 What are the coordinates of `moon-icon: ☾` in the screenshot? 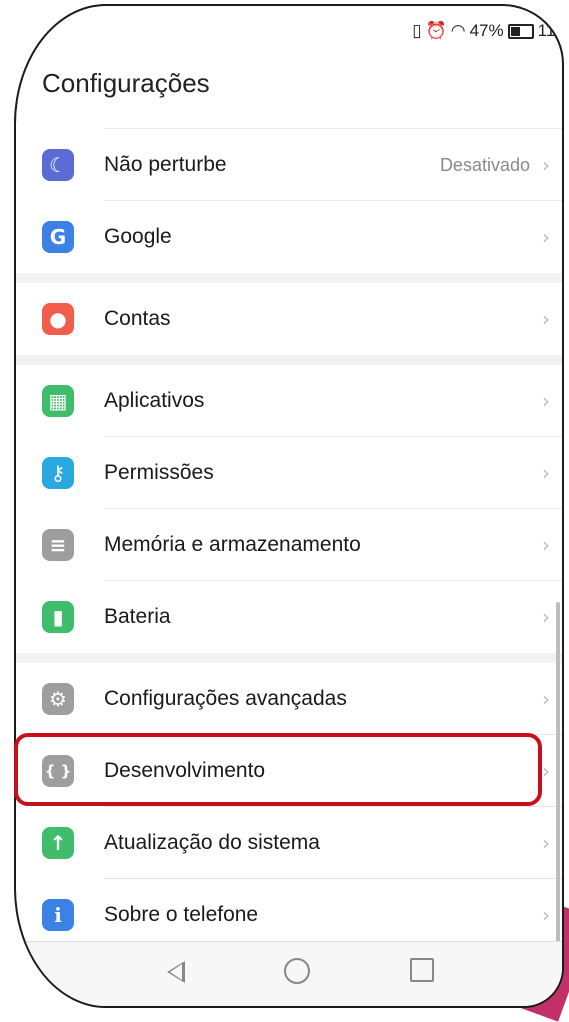 It's located at (58, 165).